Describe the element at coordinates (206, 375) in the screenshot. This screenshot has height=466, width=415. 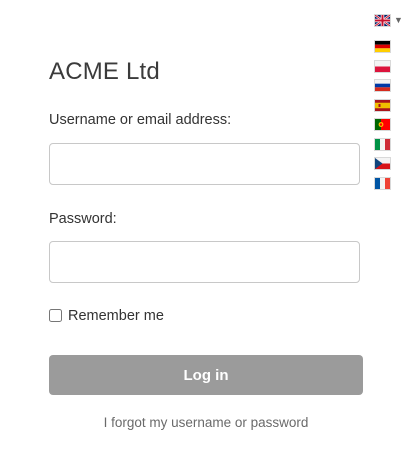
I see `login-button: Log in` at that location.